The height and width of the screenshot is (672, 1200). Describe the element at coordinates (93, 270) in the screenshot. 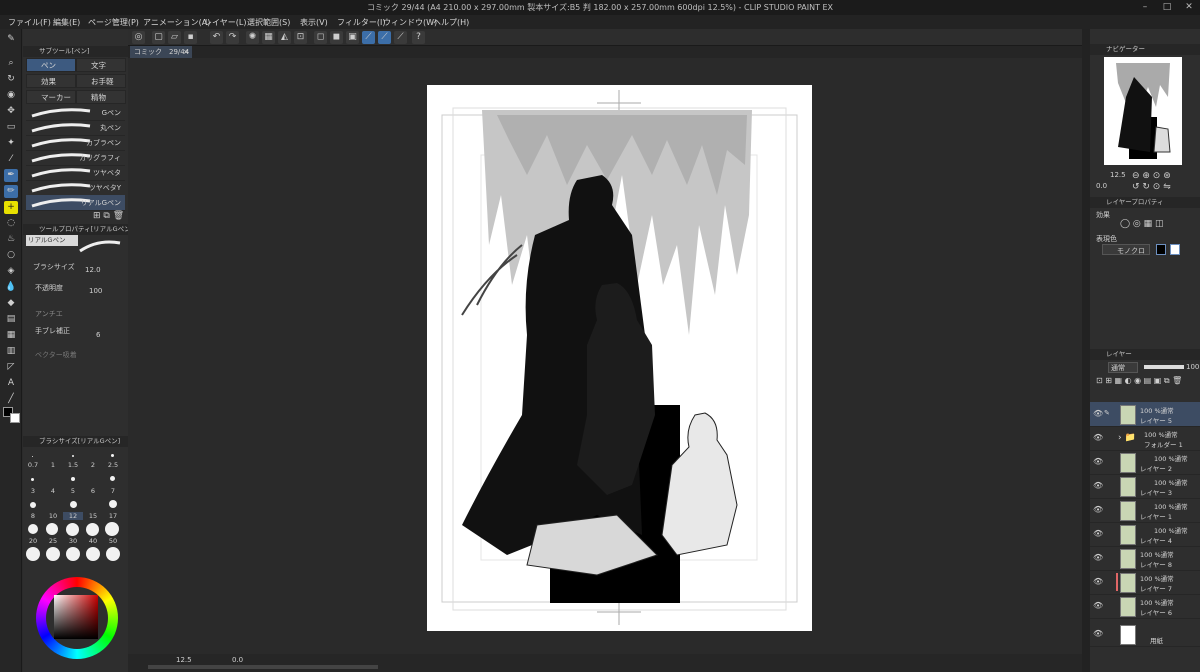

I see `brush-size-value: 12.0` at that location.